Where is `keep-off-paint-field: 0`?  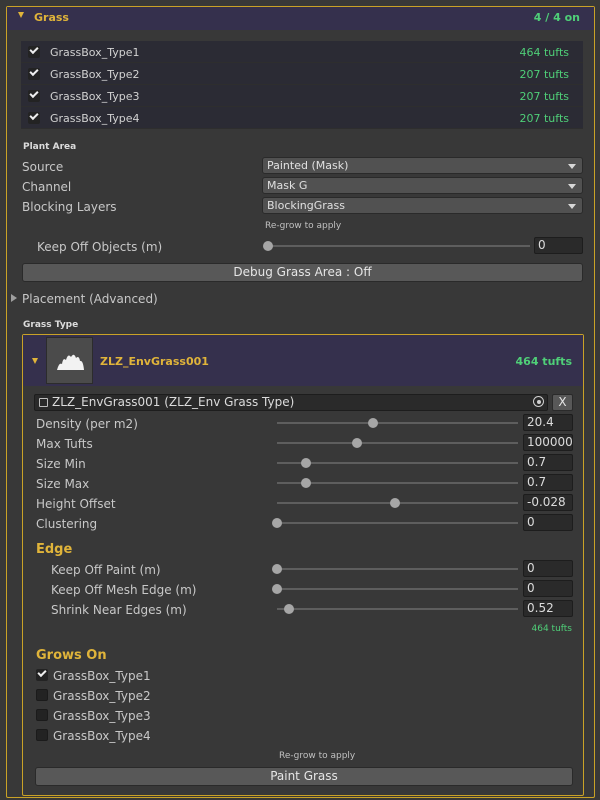 keep-off-paint-field: 0 is located at coordinates (548, 568).